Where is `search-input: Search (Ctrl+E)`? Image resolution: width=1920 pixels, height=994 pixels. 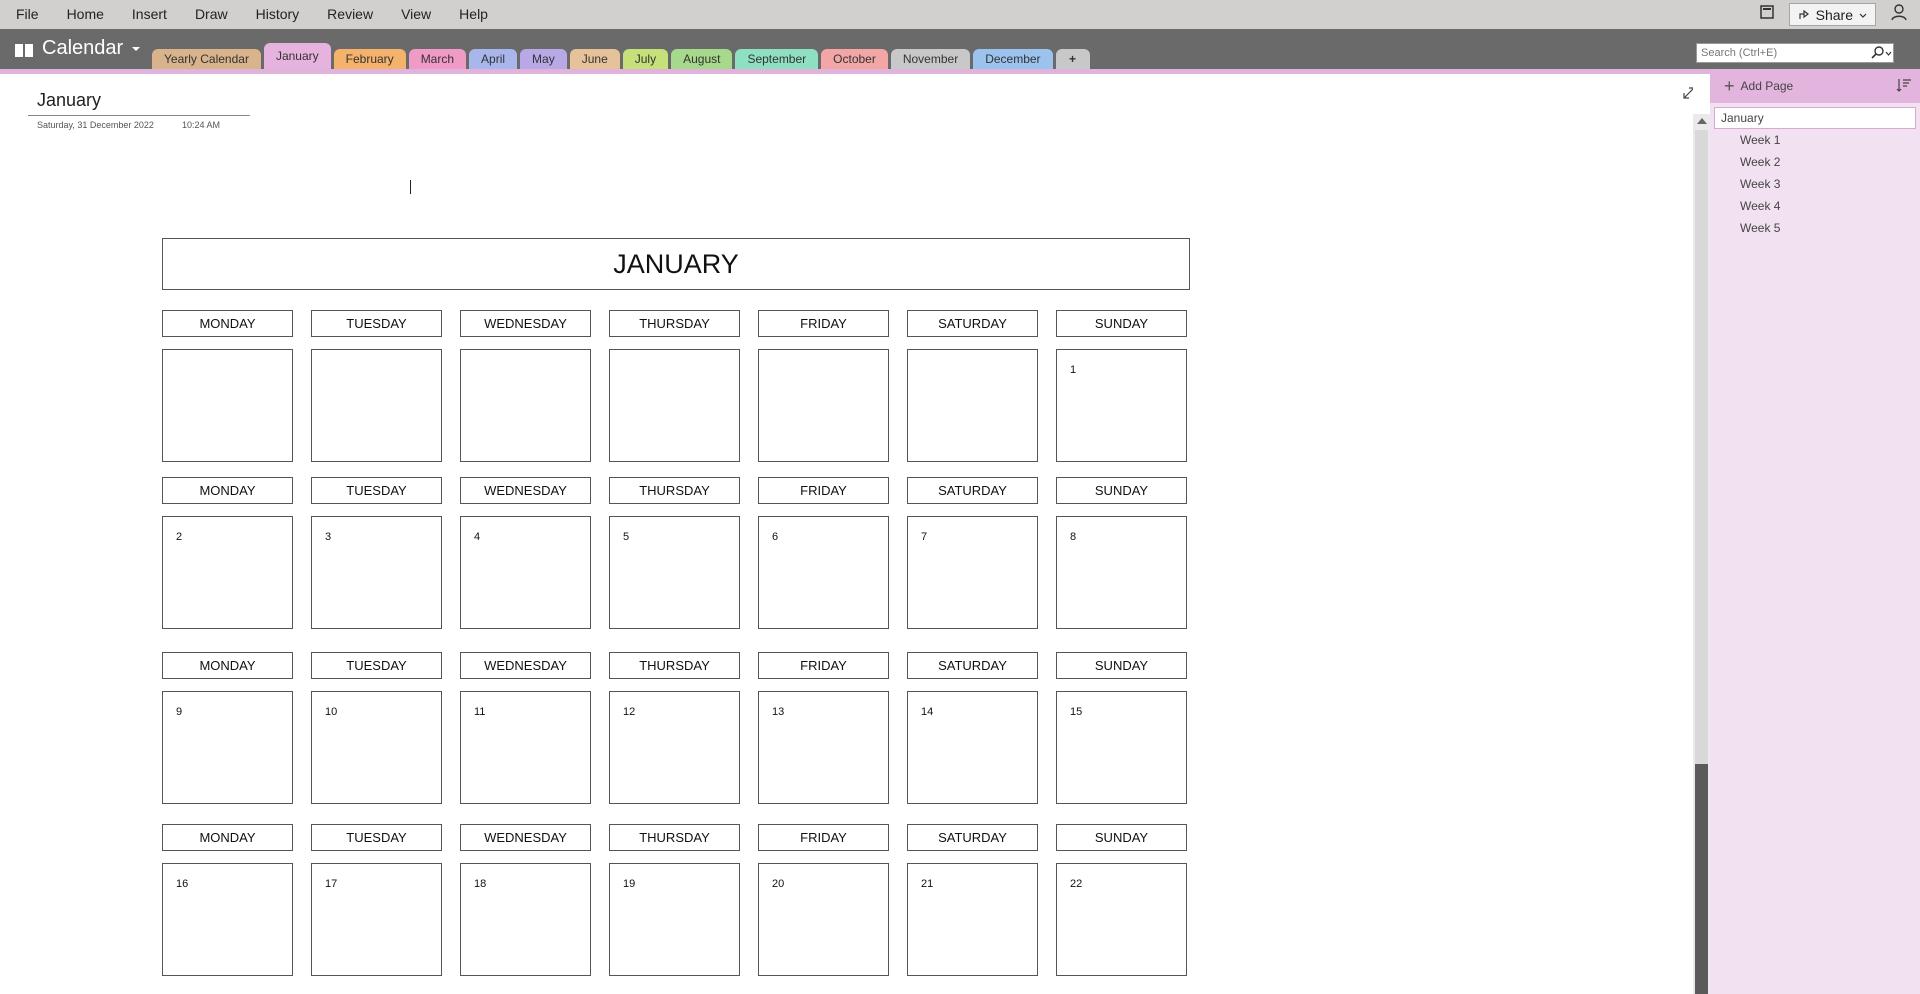
search-input: Search (Ctrl+E) is located at coordinates (1795, 53).